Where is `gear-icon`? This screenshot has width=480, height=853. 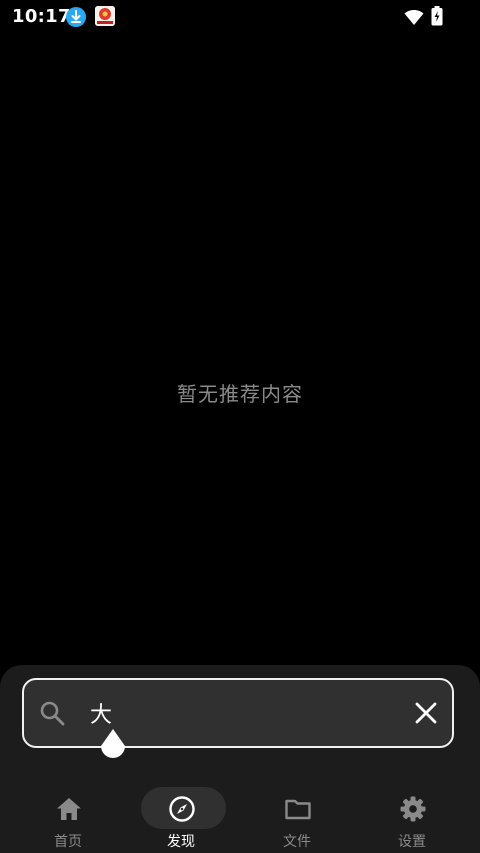
gear-icon is located at coordinates (413, 809).